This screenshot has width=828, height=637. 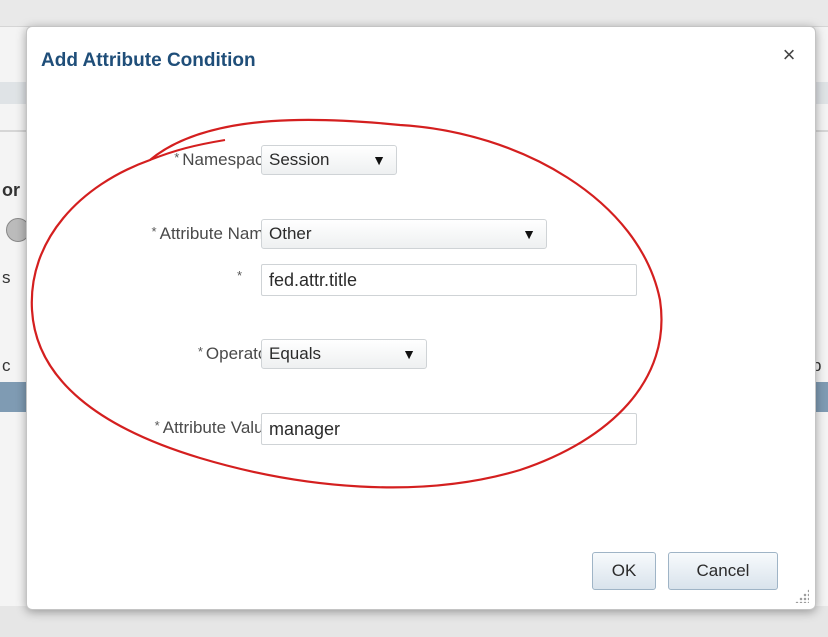 What do you see at coordinates (295, 353) in the screenshot?
I see `operator-value: Equals` at bounding box center [295, 353].